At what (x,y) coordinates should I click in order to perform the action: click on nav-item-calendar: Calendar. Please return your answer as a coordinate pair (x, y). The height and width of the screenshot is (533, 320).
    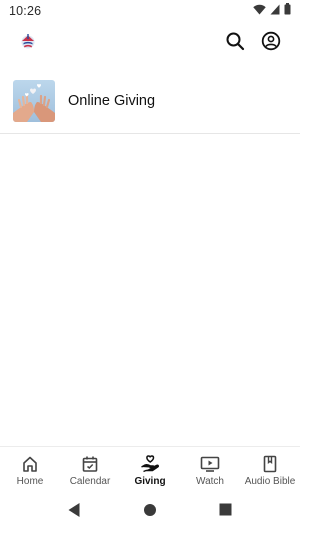
    Looking at the image, I should click on (90, 469).